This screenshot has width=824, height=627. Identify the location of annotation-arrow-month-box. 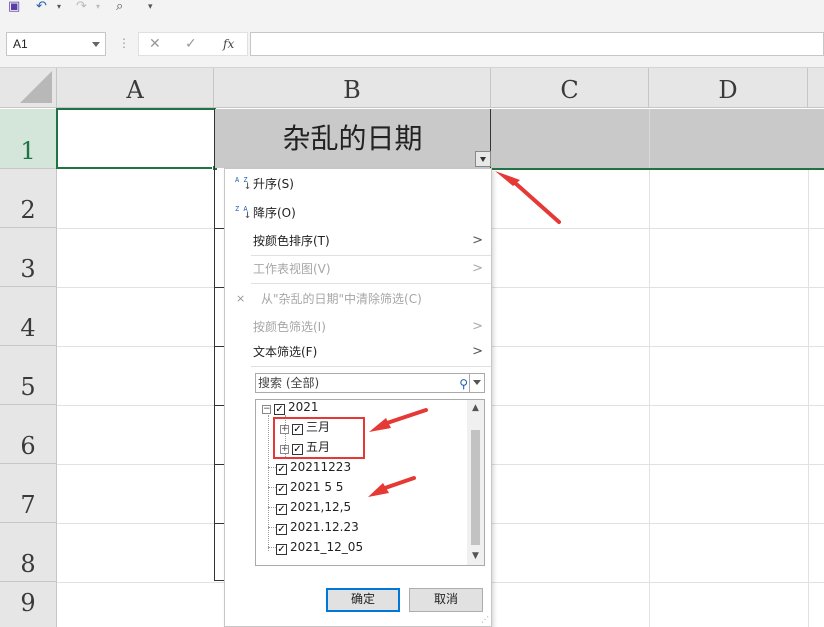
(398, 420).